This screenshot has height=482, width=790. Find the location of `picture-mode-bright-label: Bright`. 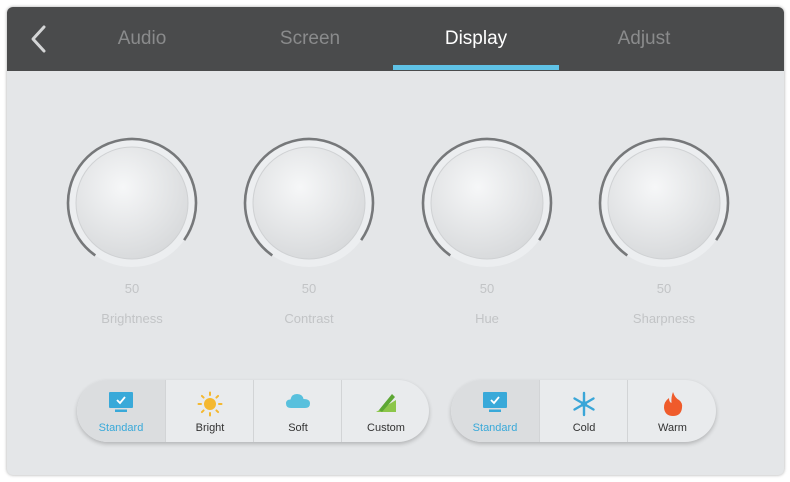

picture-mode-bright-label: Bright is located at coordinates (210, 428).